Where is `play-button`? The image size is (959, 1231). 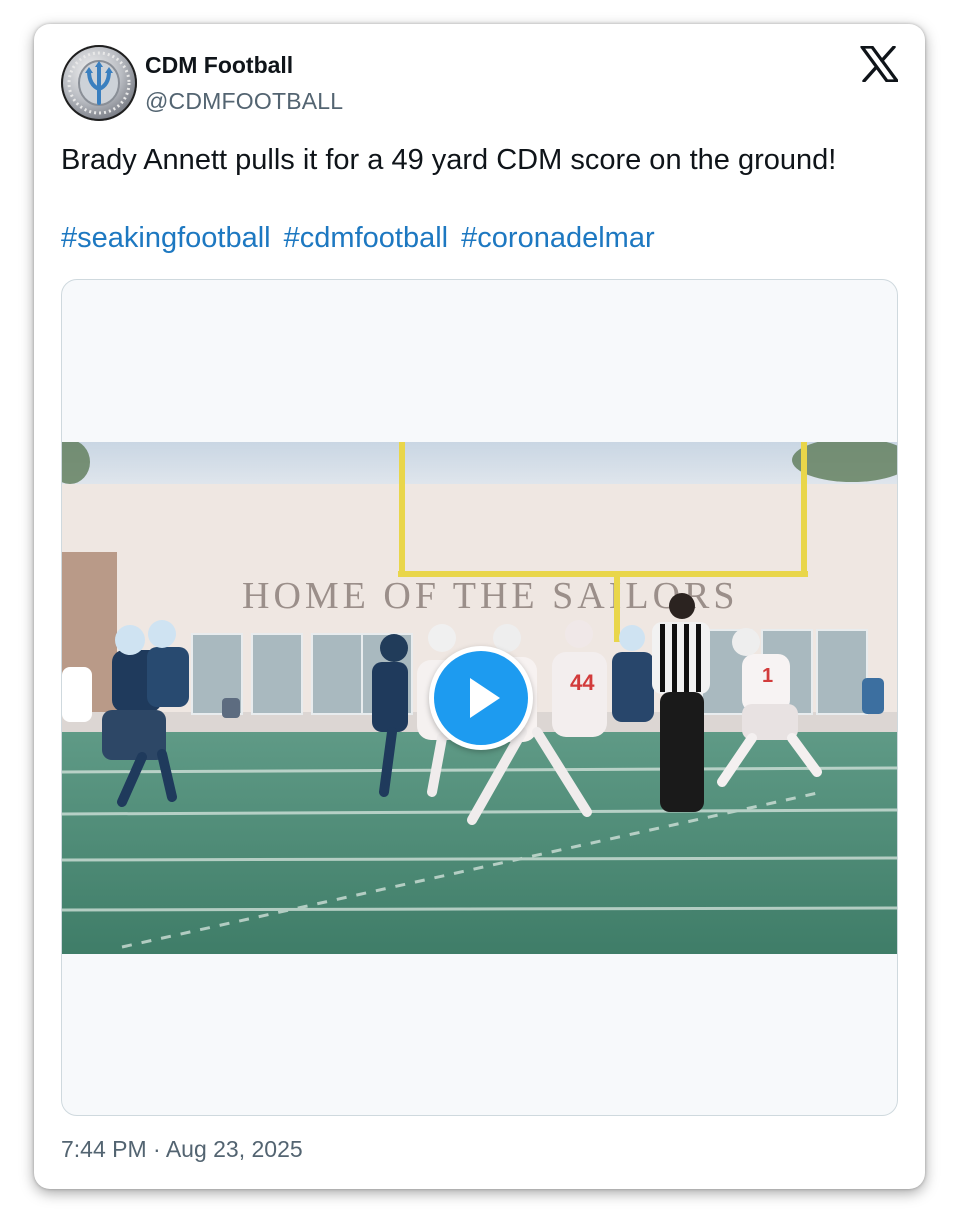 play-button is located at coordinates (481, 698).